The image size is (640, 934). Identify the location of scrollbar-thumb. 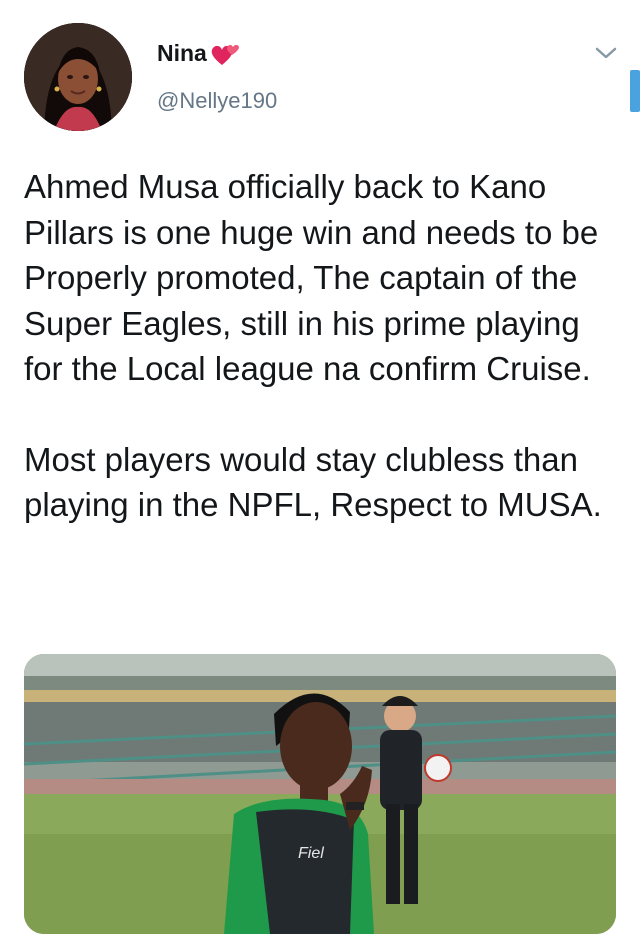
(635, 91).